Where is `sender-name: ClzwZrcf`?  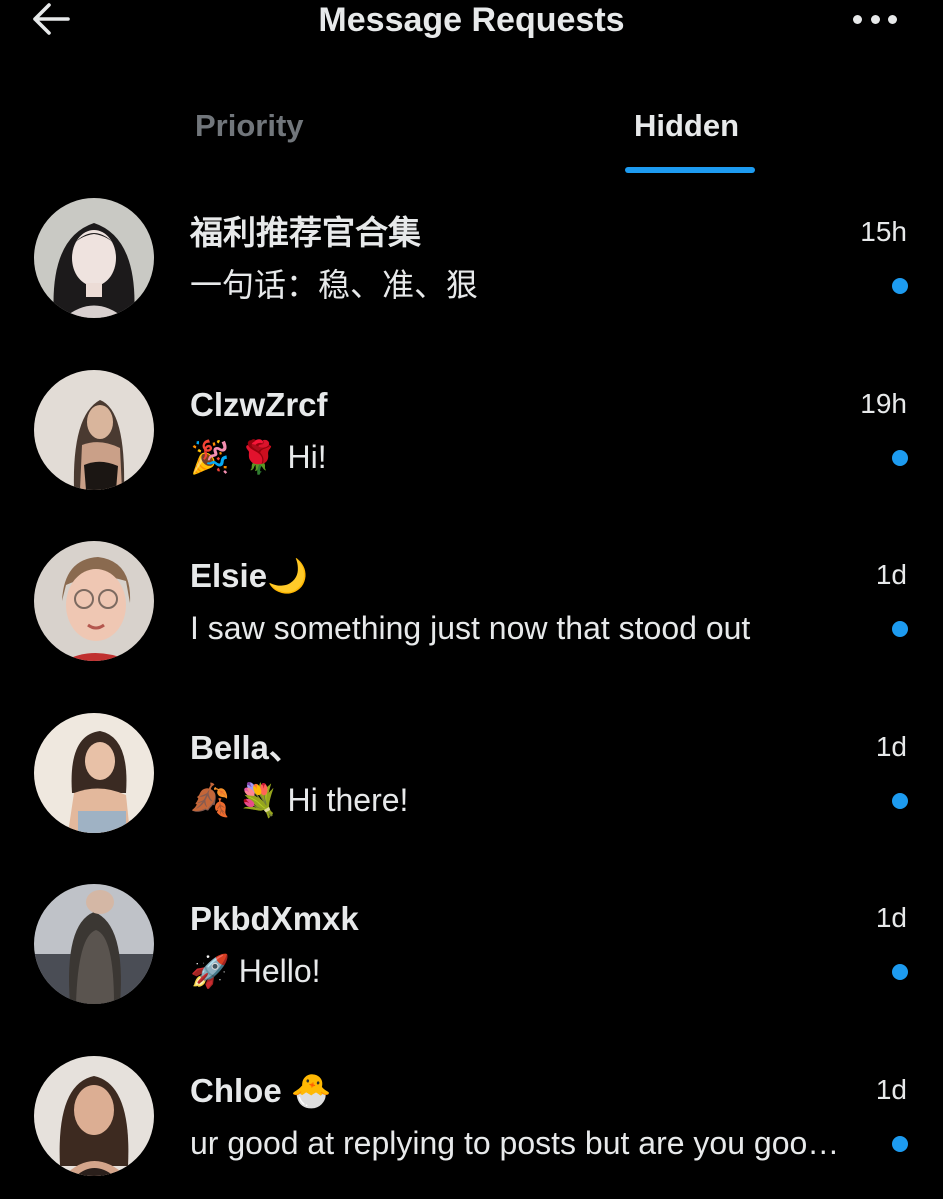
sender-name: ClzwZrcf is located at coordinates (259, 404).